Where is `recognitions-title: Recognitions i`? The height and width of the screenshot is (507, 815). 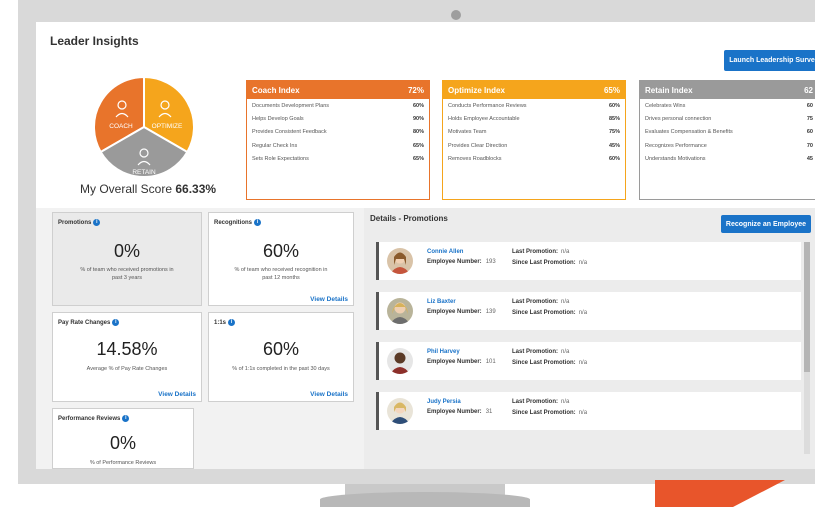
recognitions-title: Recognitions i is located at coordinates (238, 222).